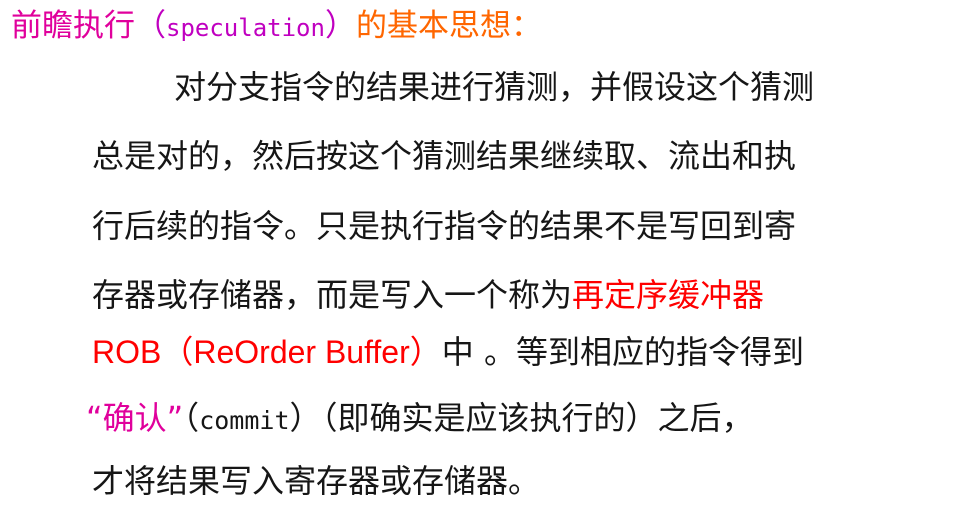  I want to click on heading-tail: 的基本思想：, so click(448, 26).